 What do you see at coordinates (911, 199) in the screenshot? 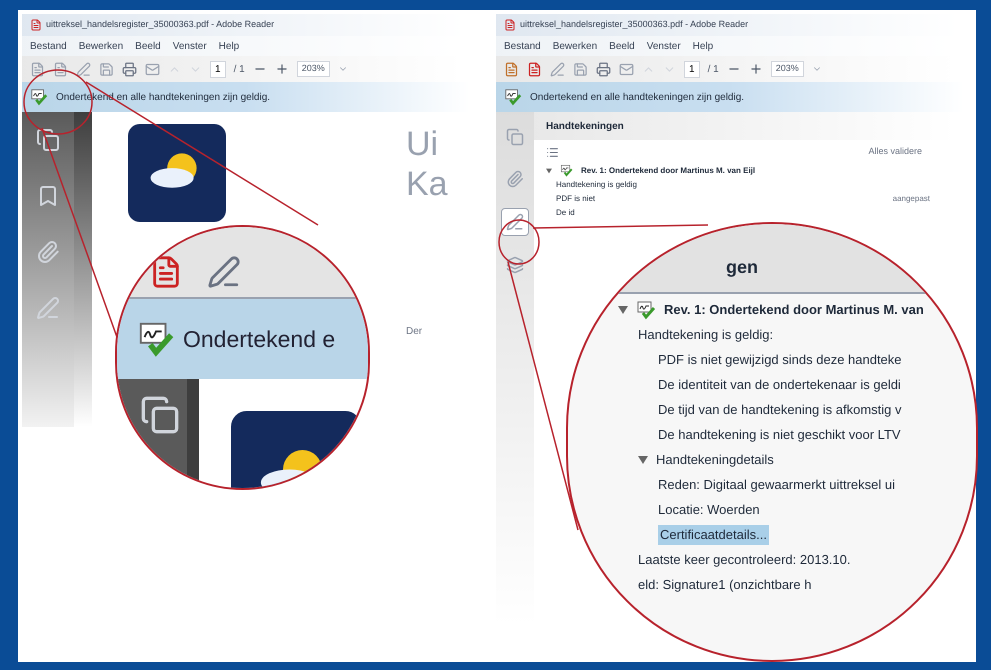
I see `tree-item-note: aangepast` at bounding box center [911, 199].